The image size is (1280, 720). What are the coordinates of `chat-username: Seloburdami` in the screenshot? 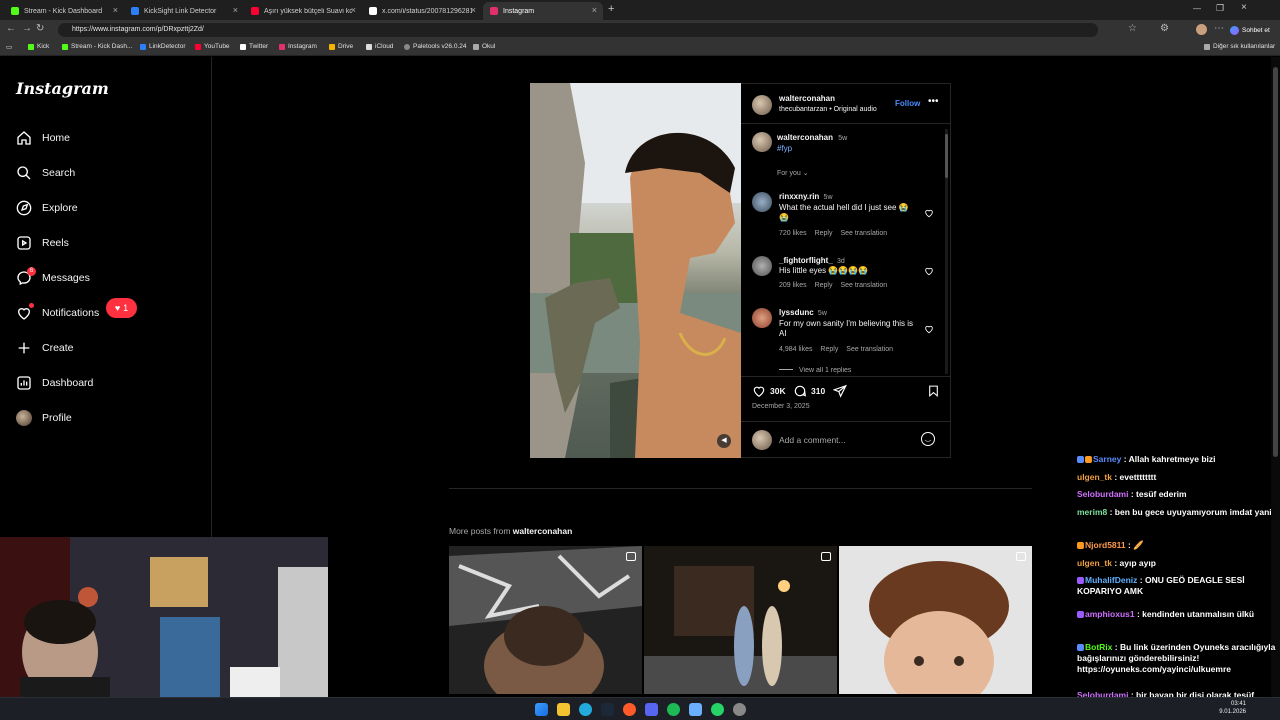 It's located at (1102, 494).